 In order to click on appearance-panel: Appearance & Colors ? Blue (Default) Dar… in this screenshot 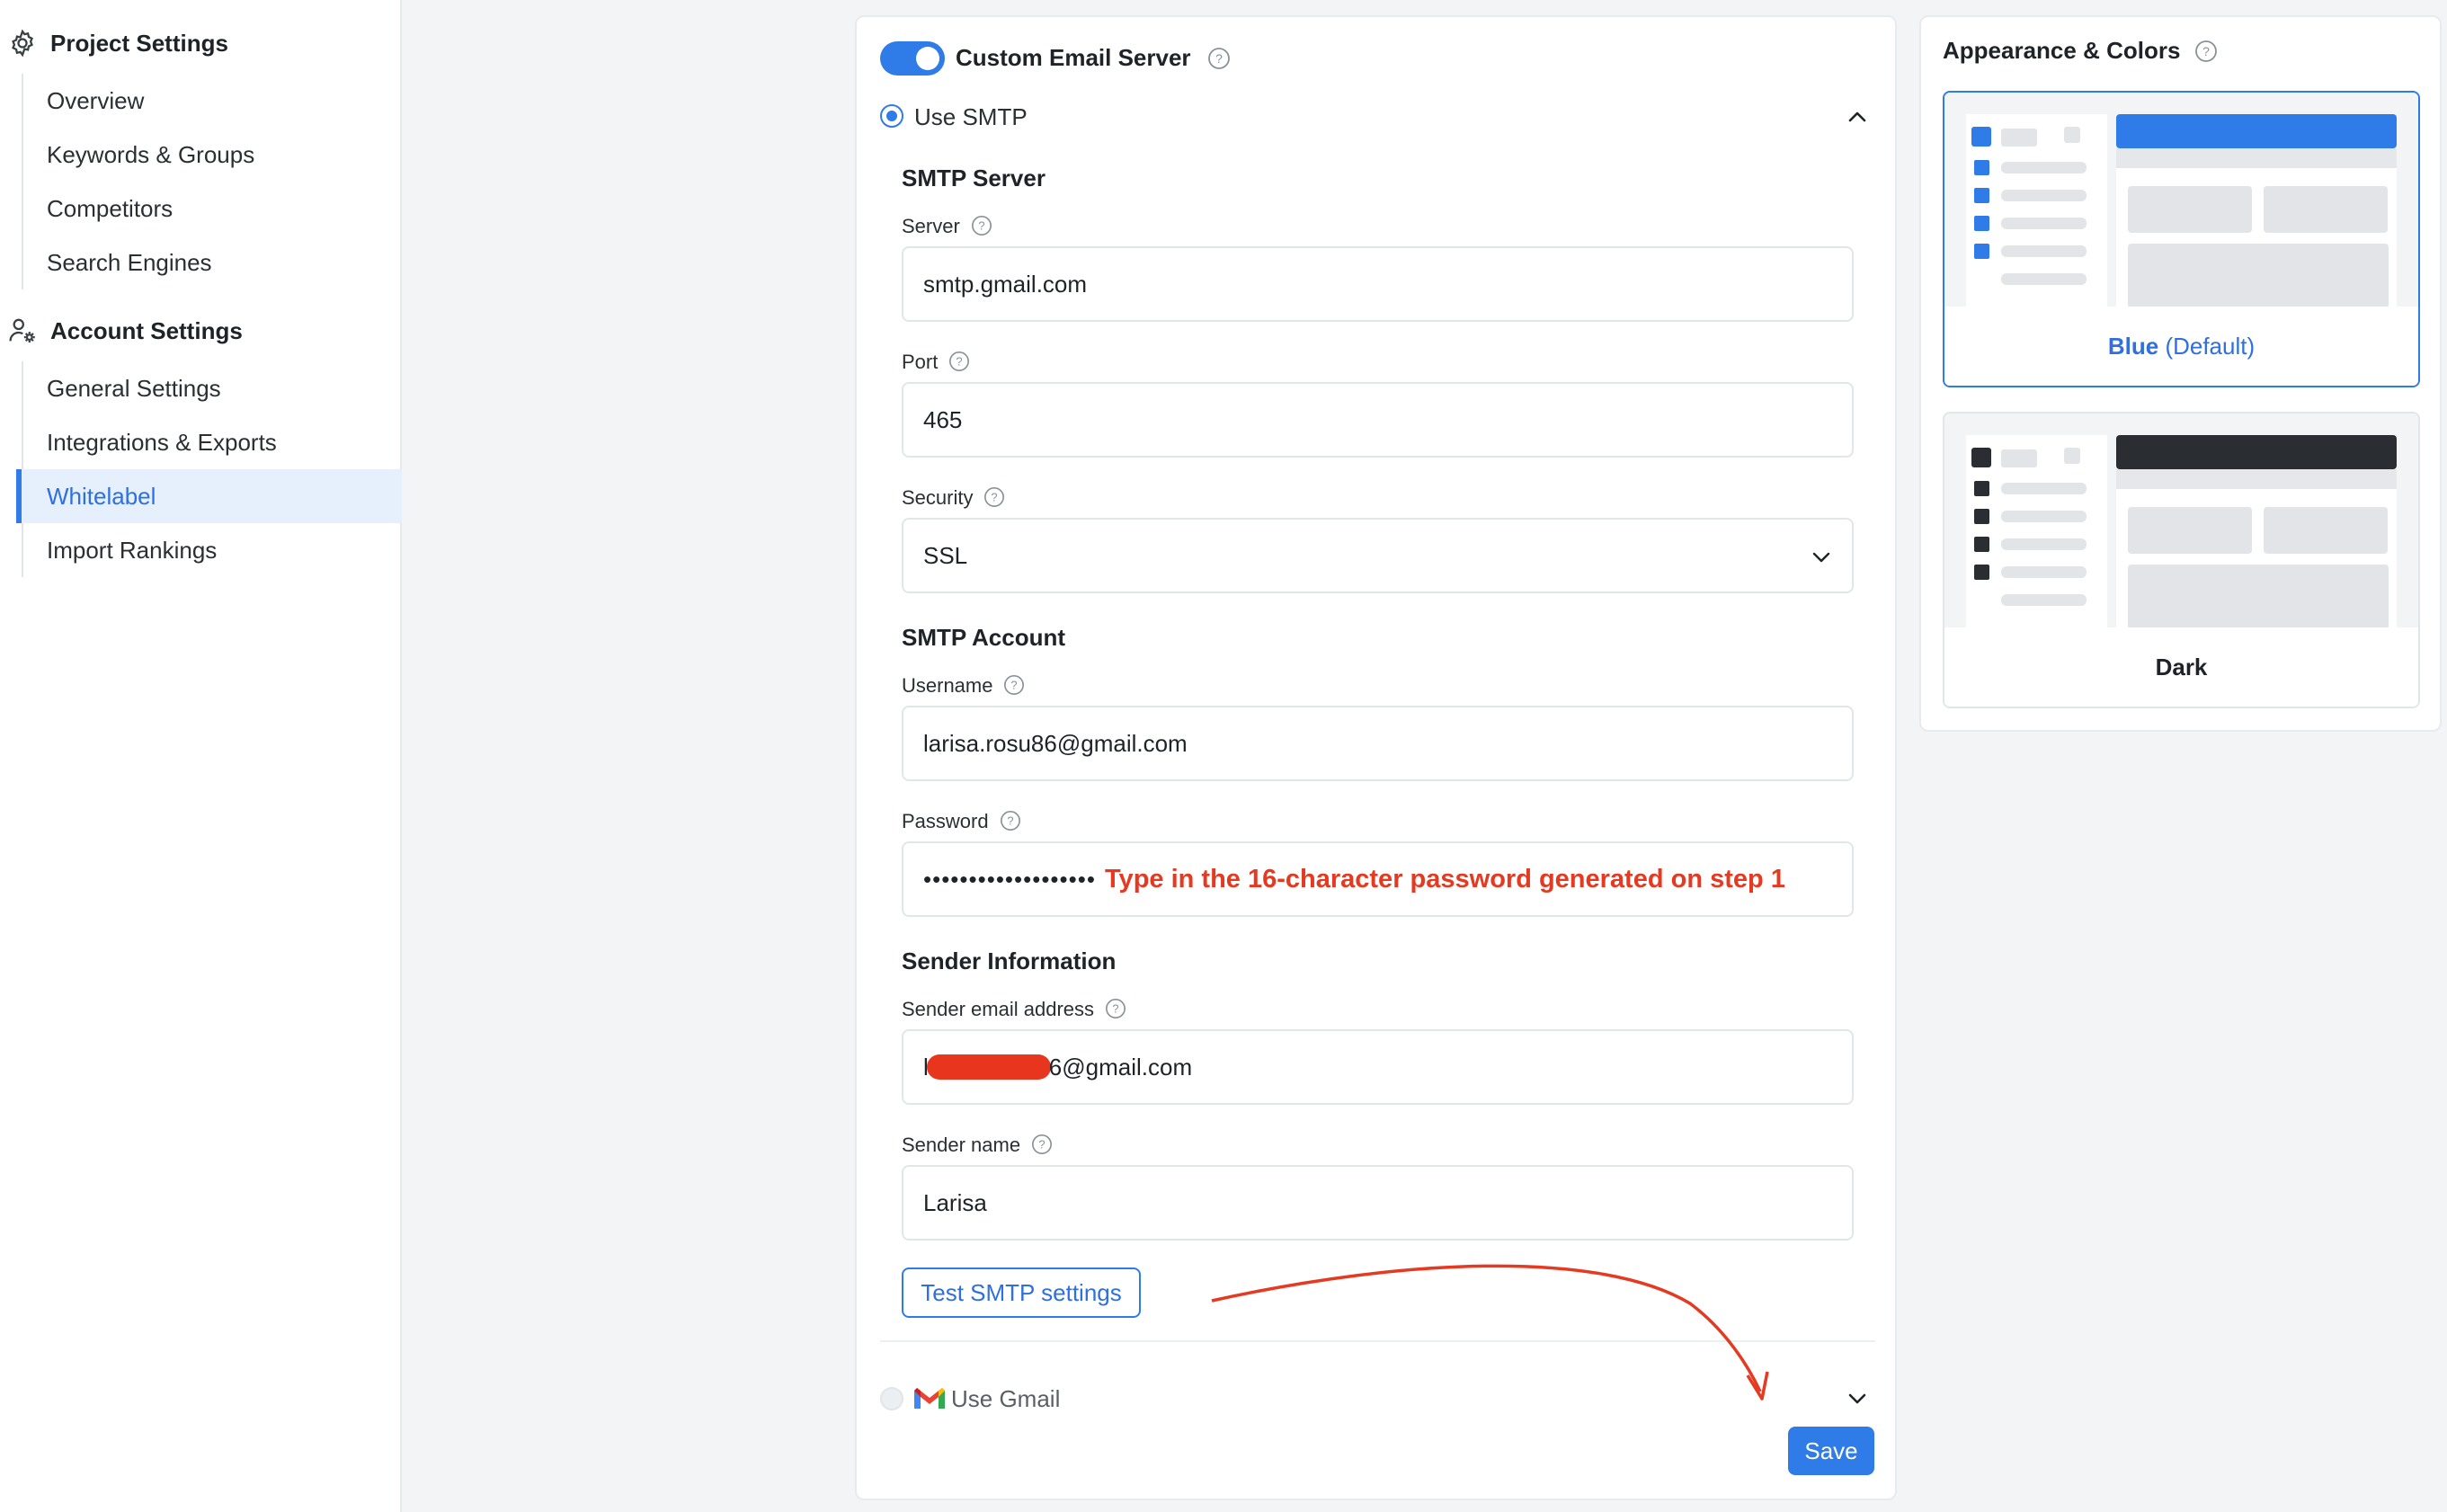, I will do `click(2181, 373)`.